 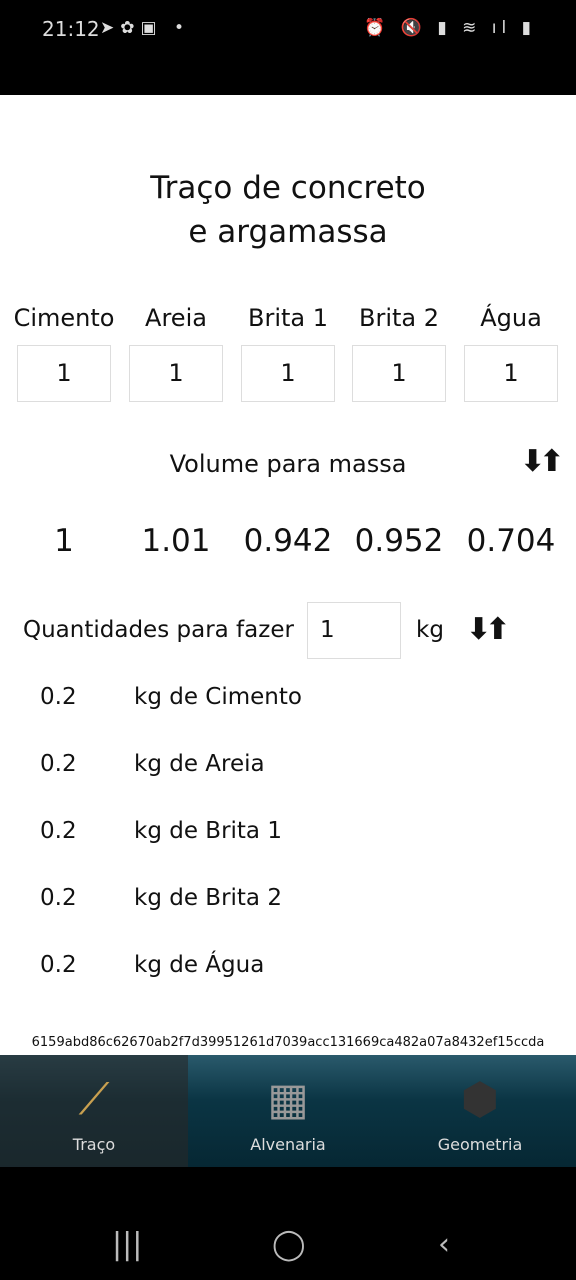 I want to click on amount-row: 0.2 kg de Brita 2, so click(x=161, y=898).